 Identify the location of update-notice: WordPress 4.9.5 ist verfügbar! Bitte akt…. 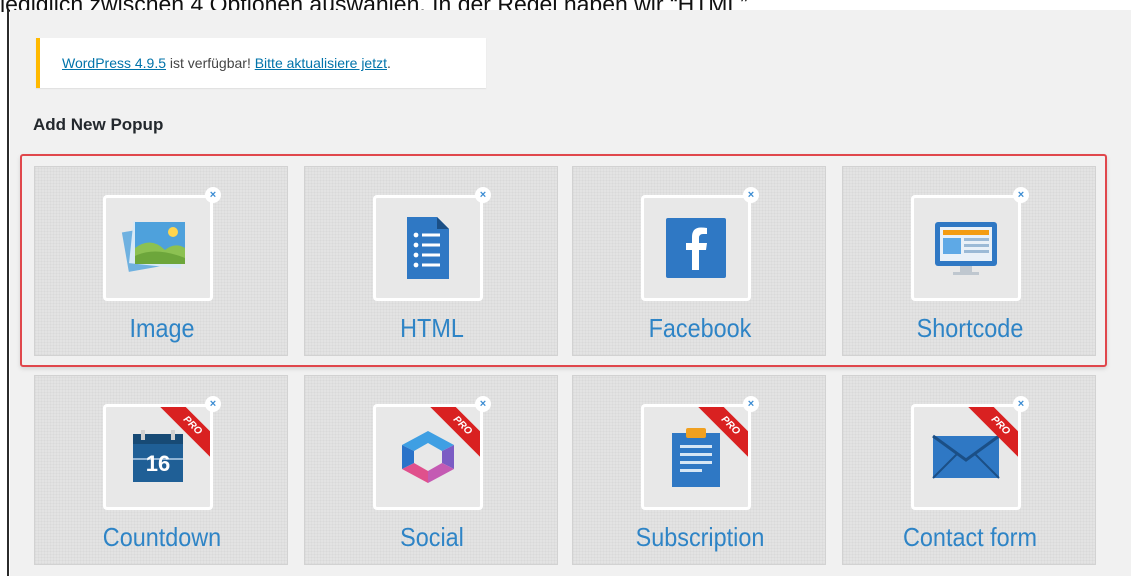
(261, 63).